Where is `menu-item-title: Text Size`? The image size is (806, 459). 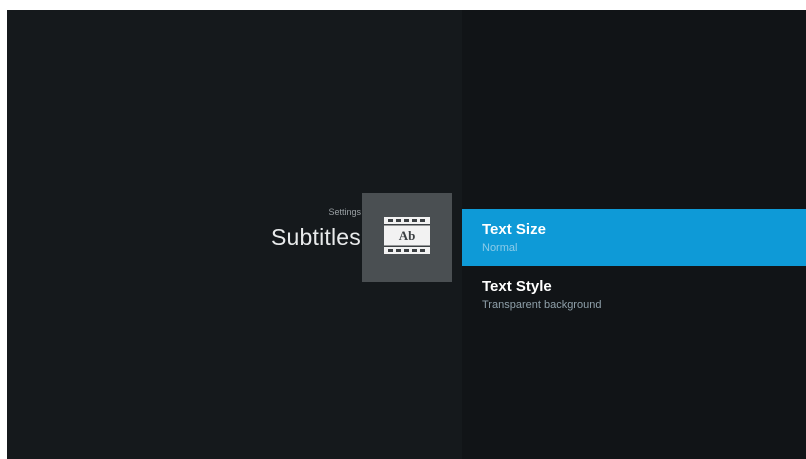 menu-item-title: Text Size is located at coordinates (514, 229).